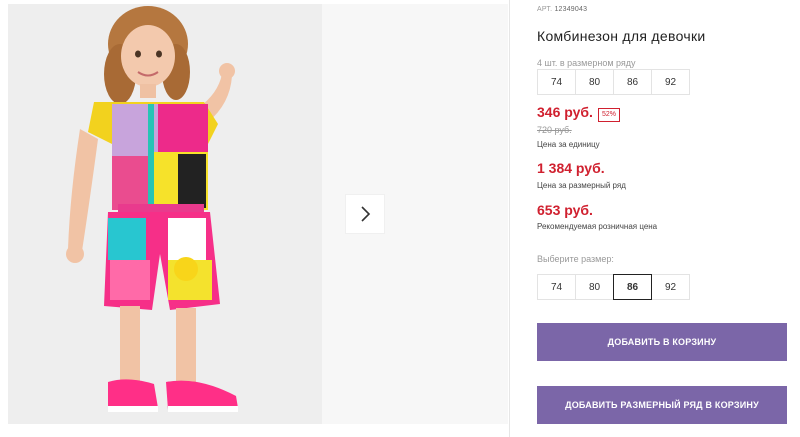 This screenshot has width=800, height=437. What do you see at coordinates (670, 82) in the screenshot?
I see `series-size-92: 92` at bounding box center [670, 82].